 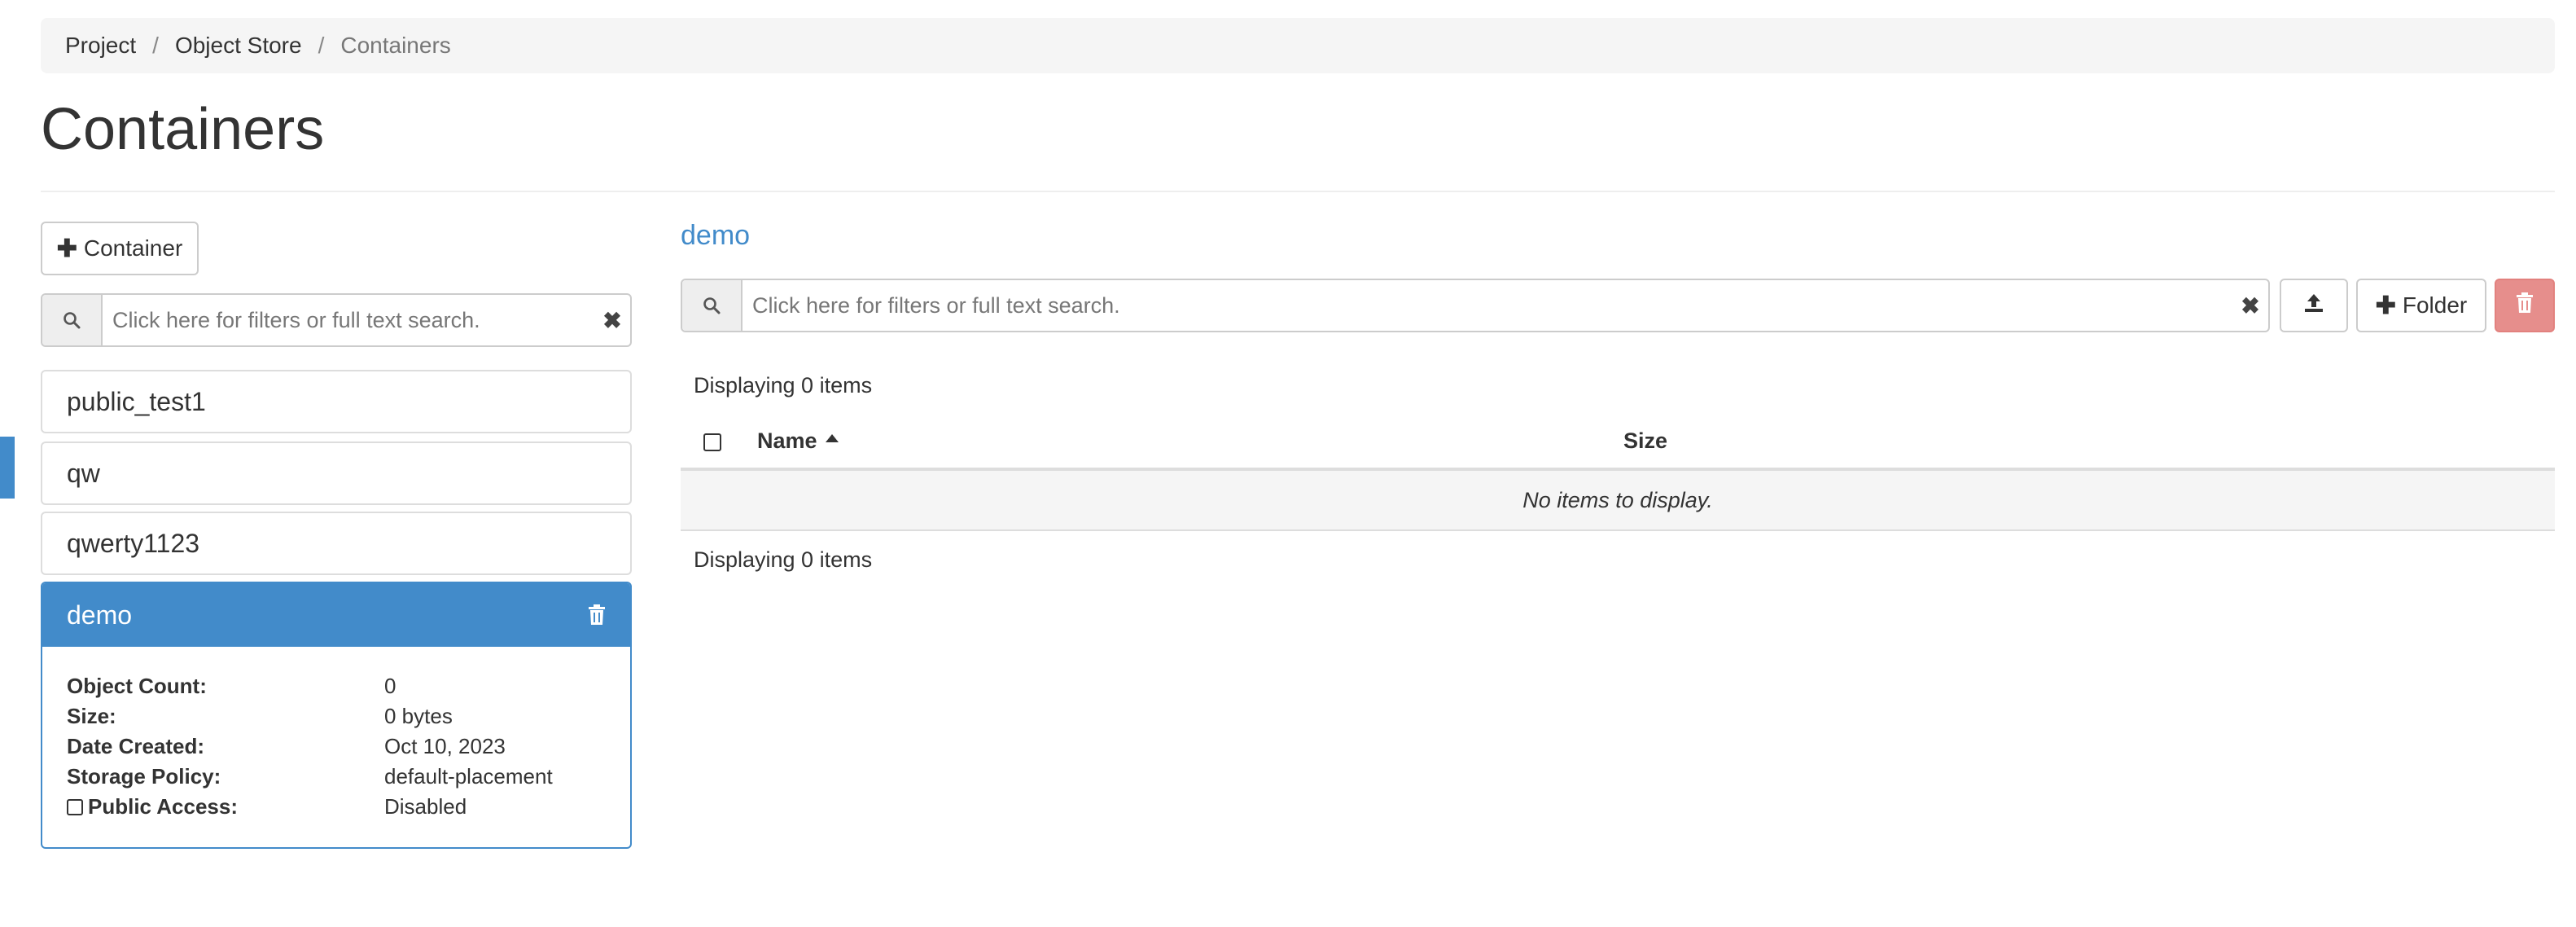 I want to click on side-panel-indicator, so click(x=7, y=468).